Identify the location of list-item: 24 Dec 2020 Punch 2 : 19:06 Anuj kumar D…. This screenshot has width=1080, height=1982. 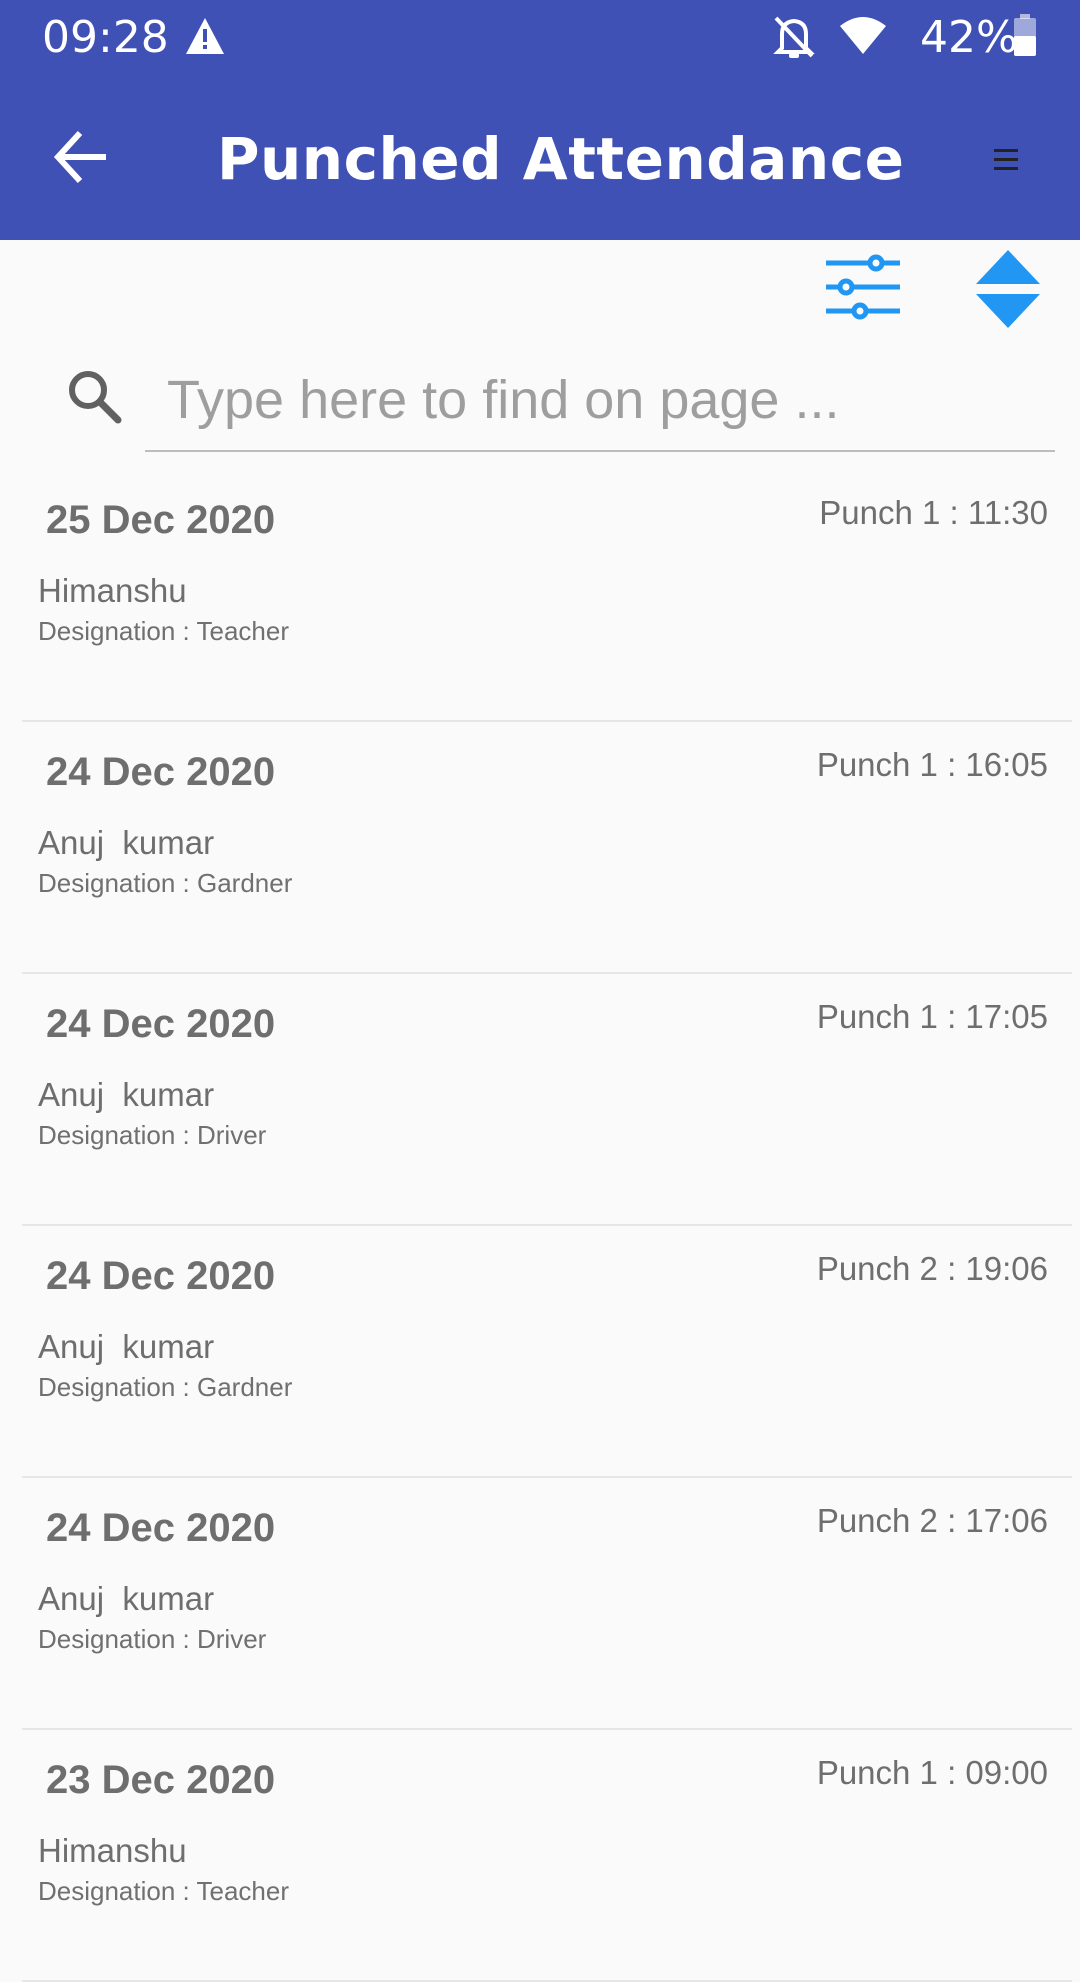
(547, 1352).